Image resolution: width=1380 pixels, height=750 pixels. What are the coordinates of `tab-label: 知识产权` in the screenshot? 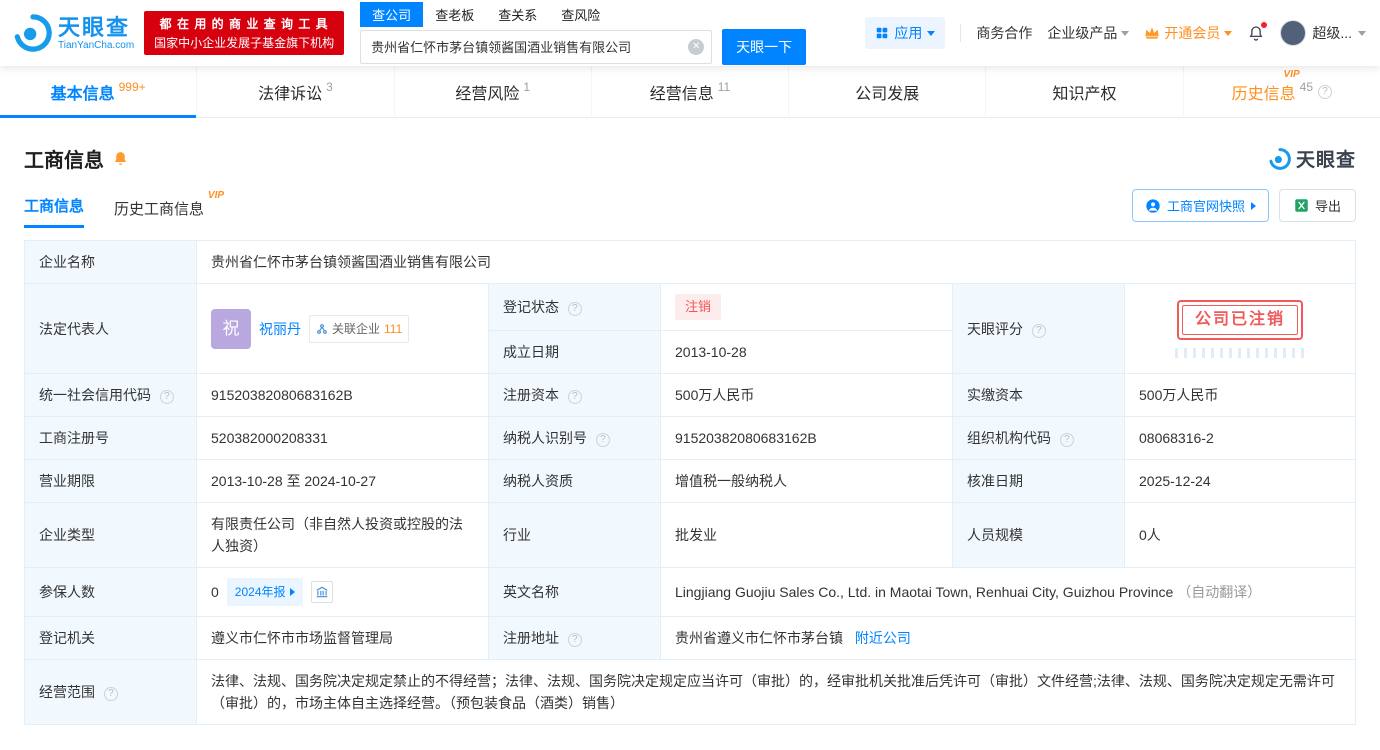 It's located at (1084, 94).